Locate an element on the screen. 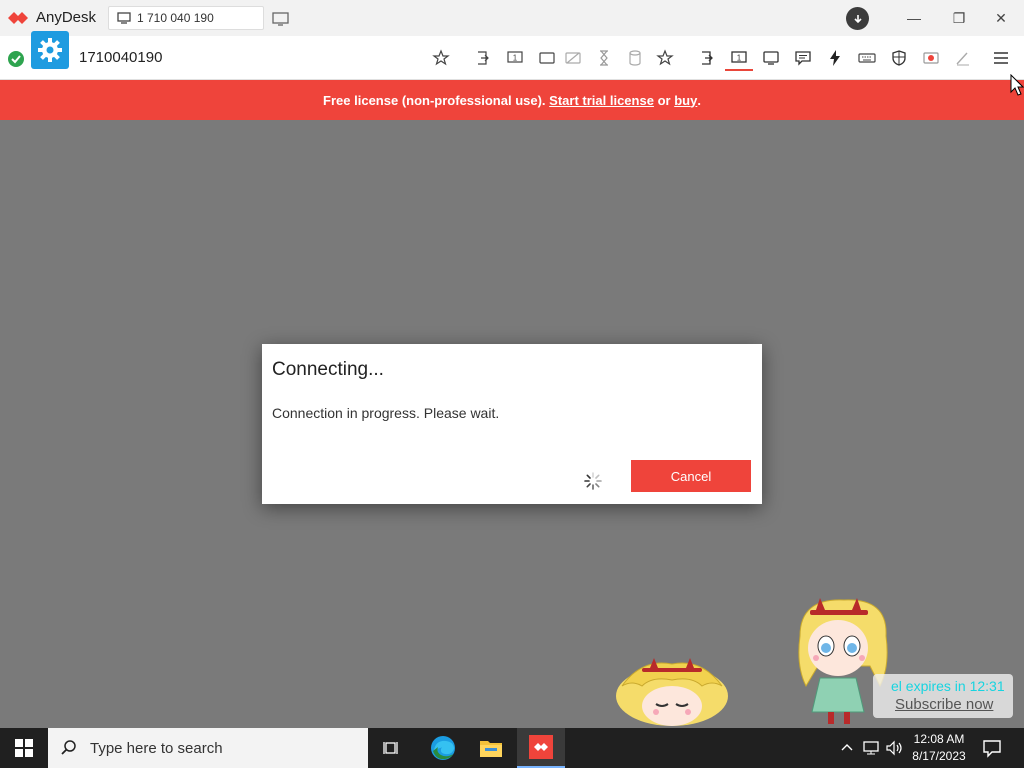 The width and height of the screenshot is (1024, 768). taskbar-search is located at coordinates (208, 748).